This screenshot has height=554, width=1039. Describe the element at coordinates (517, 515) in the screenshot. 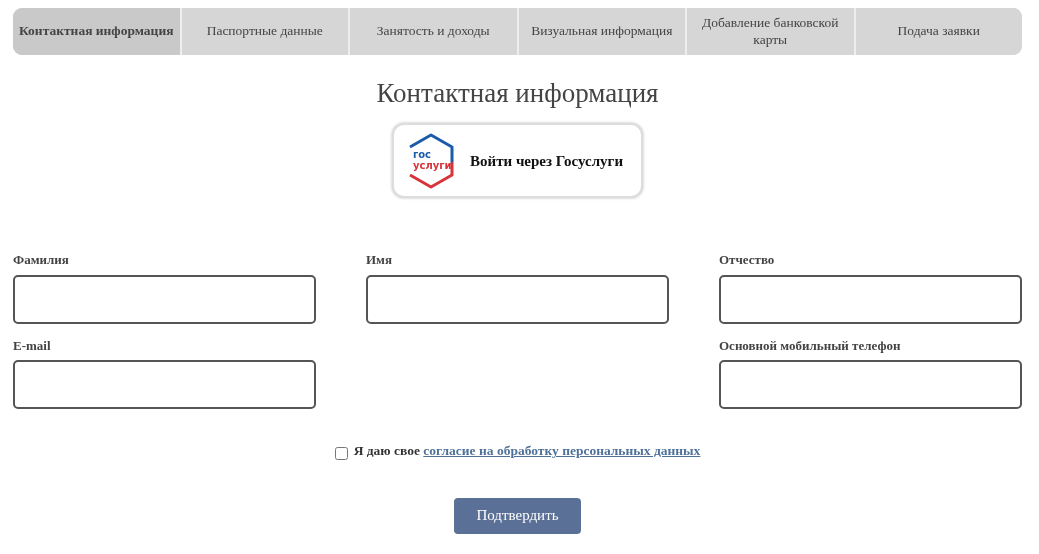

I see `submit-button: Подтвердить` at that location.